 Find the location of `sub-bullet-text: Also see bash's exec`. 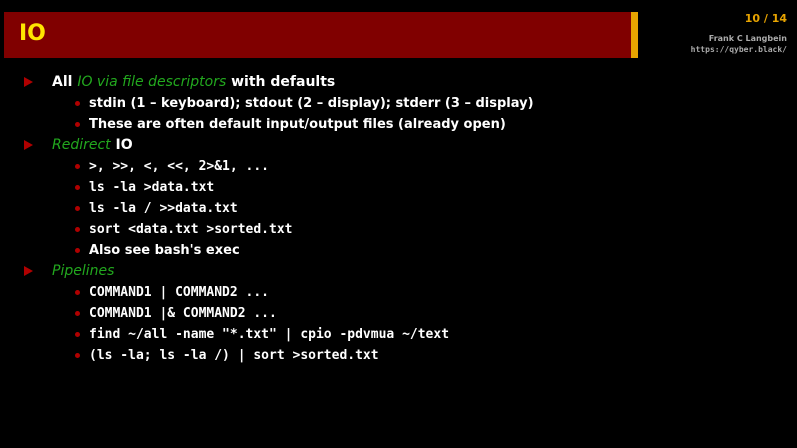

sub-bullet-text: Also see bash's exec is located at coordinates (164, 250).